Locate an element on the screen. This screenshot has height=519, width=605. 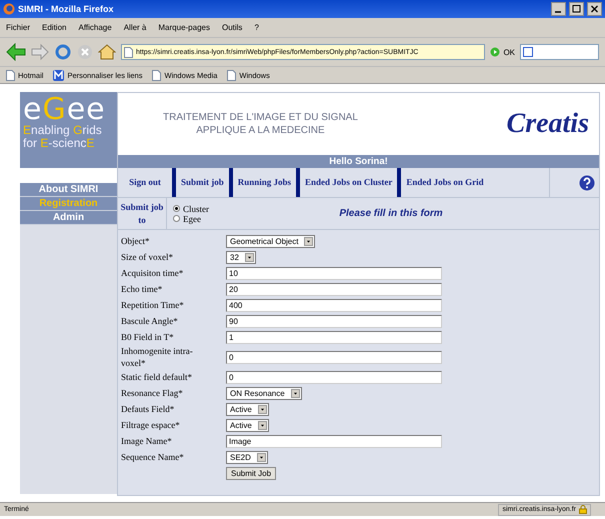
field-label: Echo time* is located at coordinates (142, 289).